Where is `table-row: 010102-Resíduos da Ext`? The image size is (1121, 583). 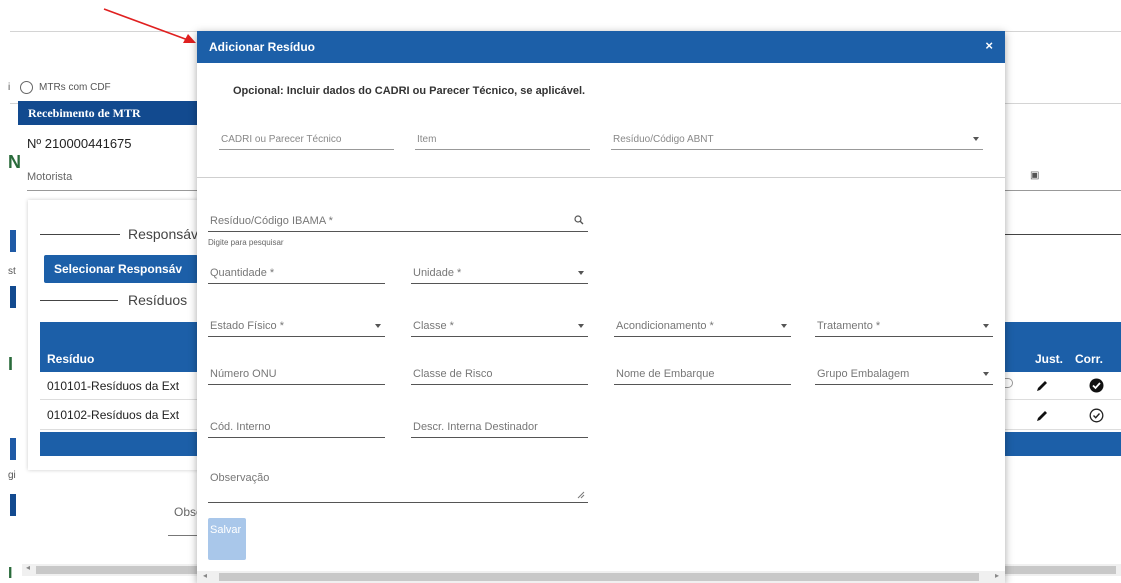
table-row: 010102-Resíduos da Ext is located at coordinates (120, 415).